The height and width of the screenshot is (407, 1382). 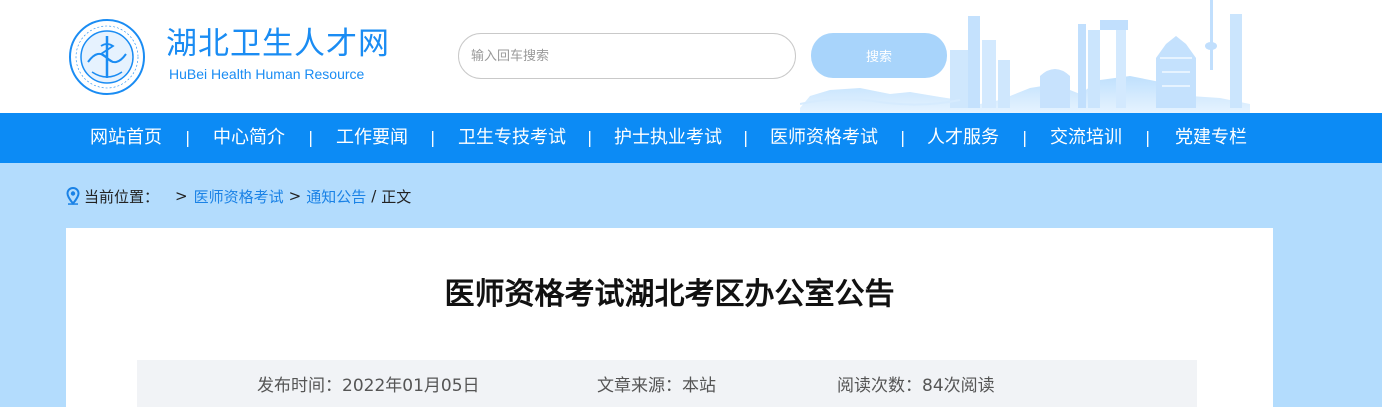 I want to click on breadcrumb-arrow: >, so click(x=181, y=196).